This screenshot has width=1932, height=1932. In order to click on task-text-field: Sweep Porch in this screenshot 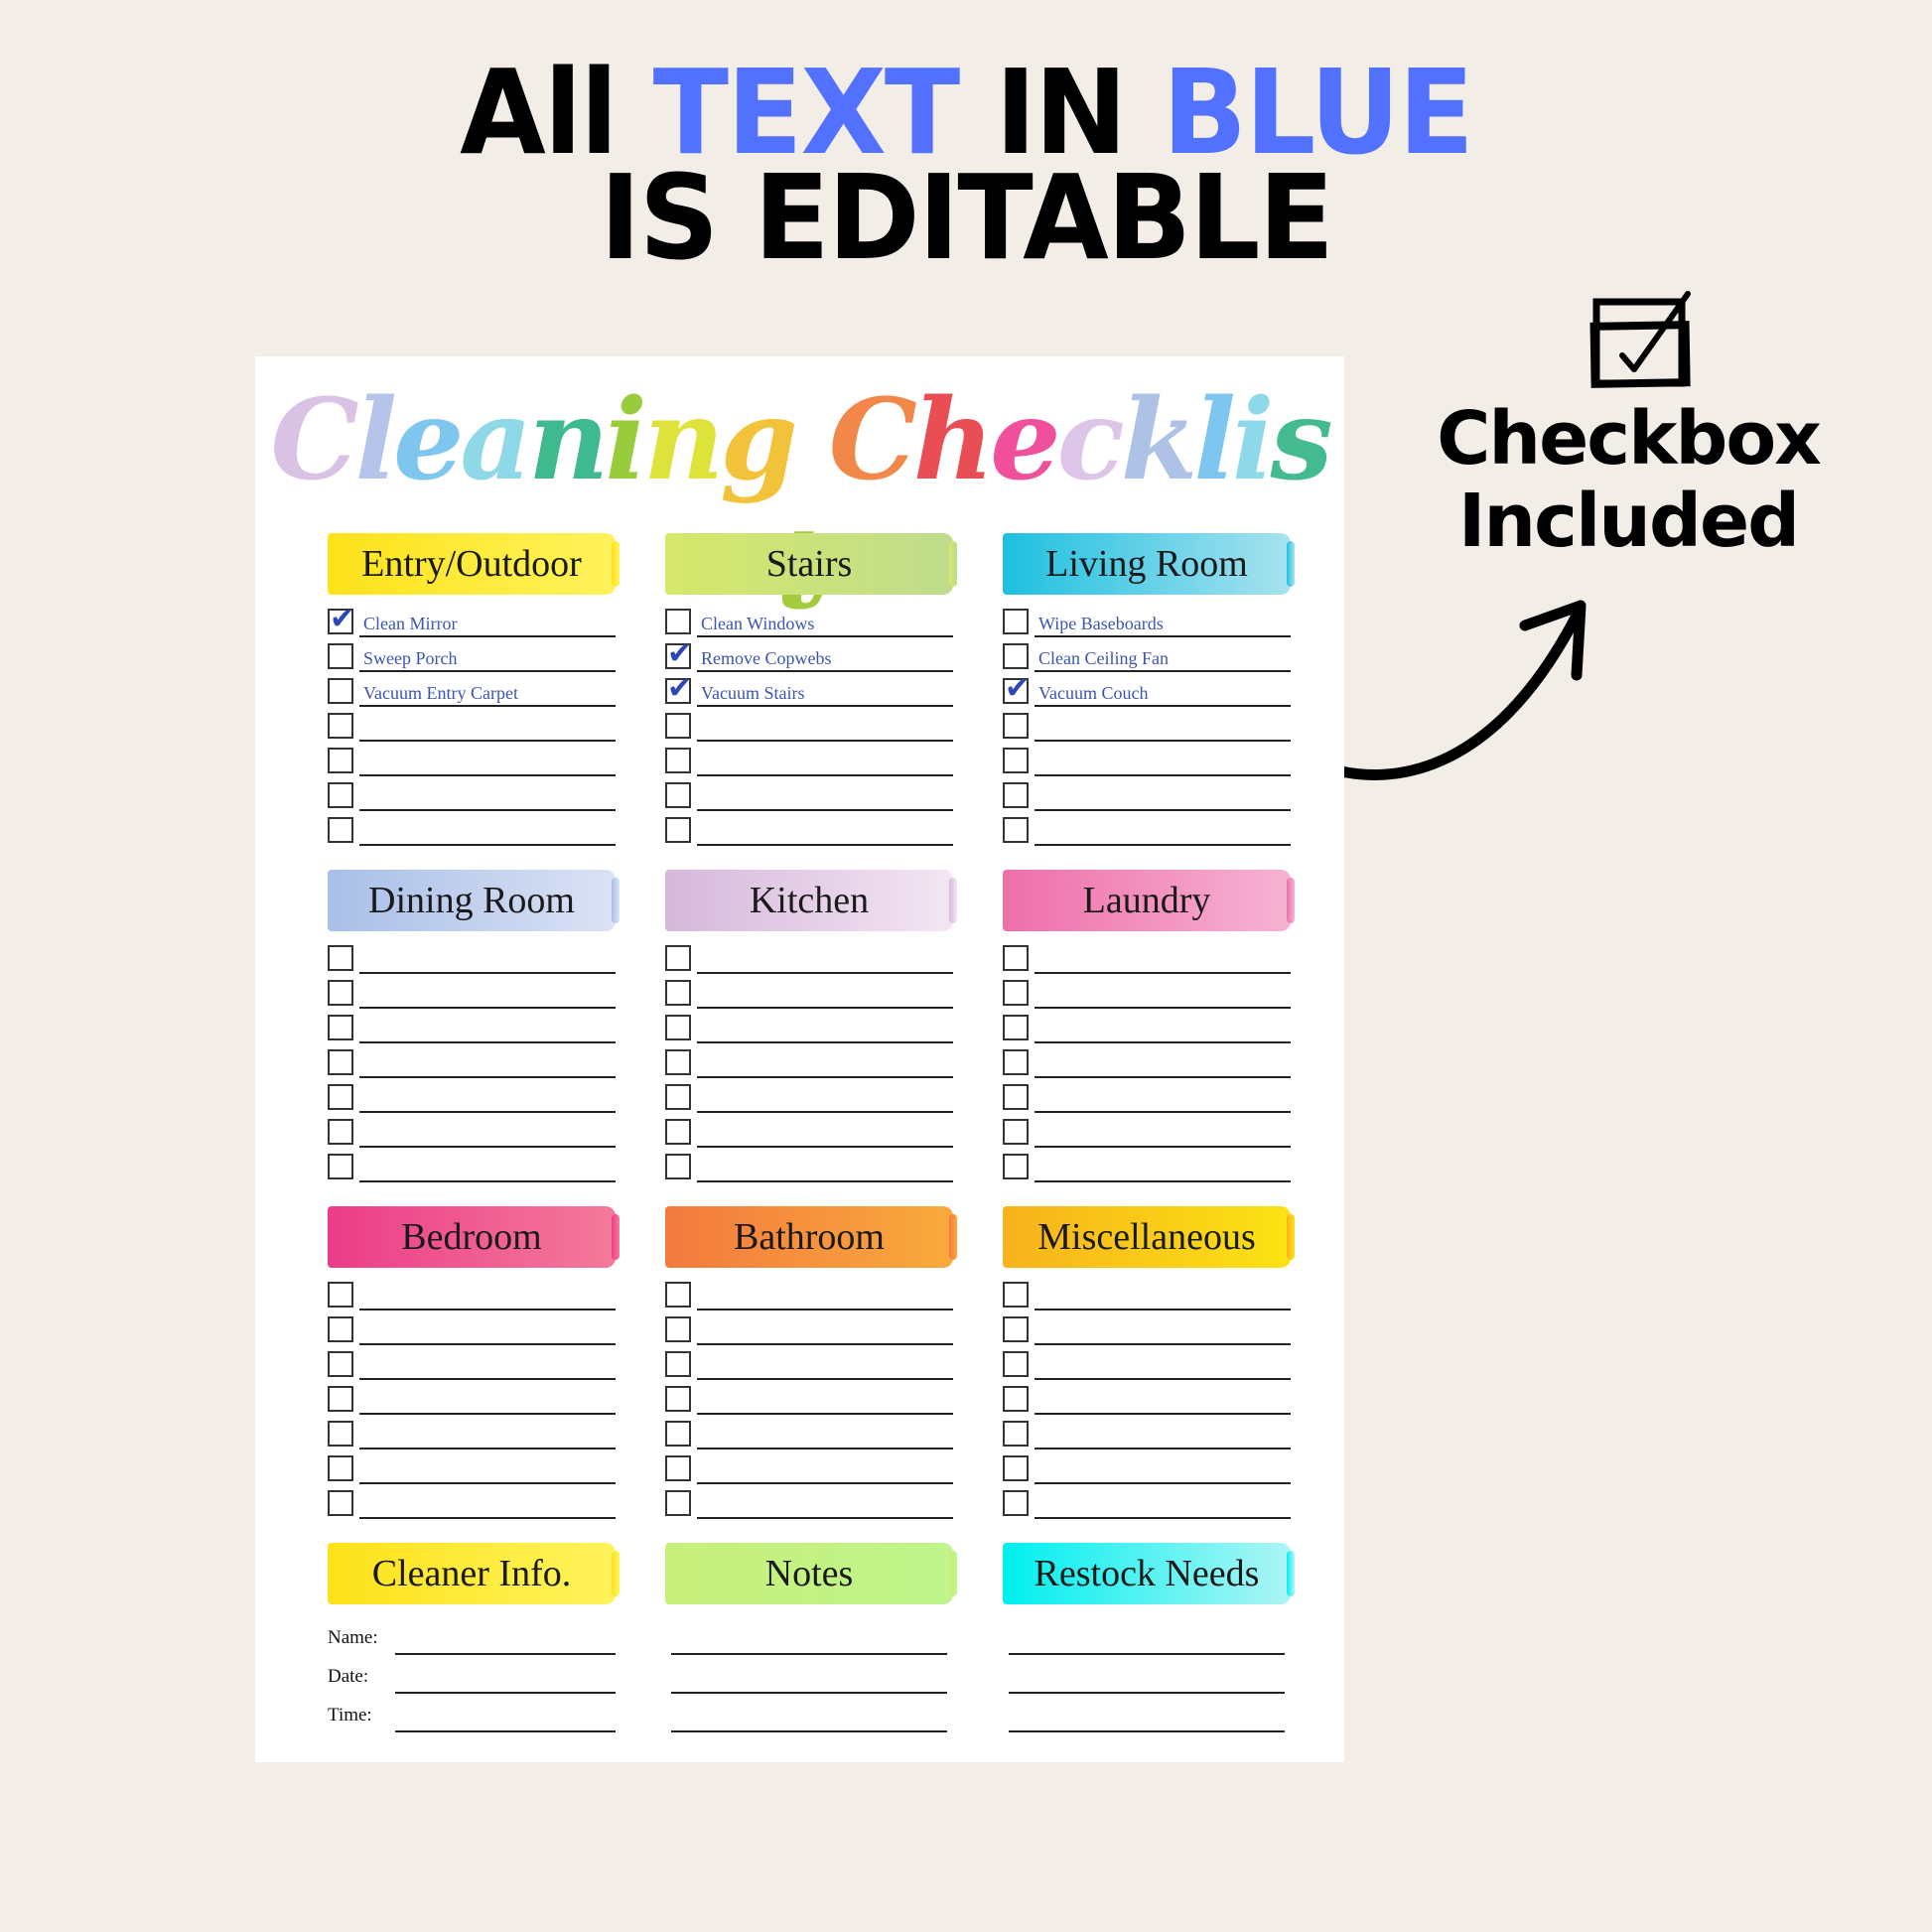, I will do `click(488, 658)`.